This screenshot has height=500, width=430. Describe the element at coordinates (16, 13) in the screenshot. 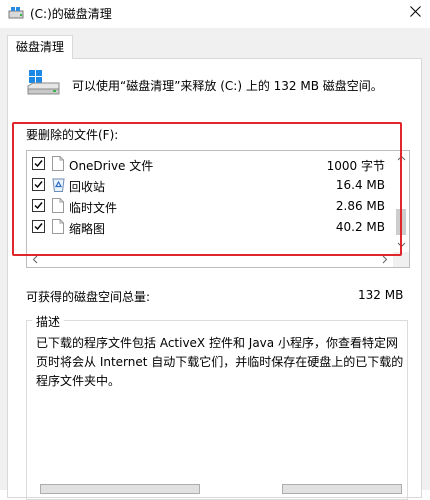

I see `disk-cleanup-app-icon` at that location.